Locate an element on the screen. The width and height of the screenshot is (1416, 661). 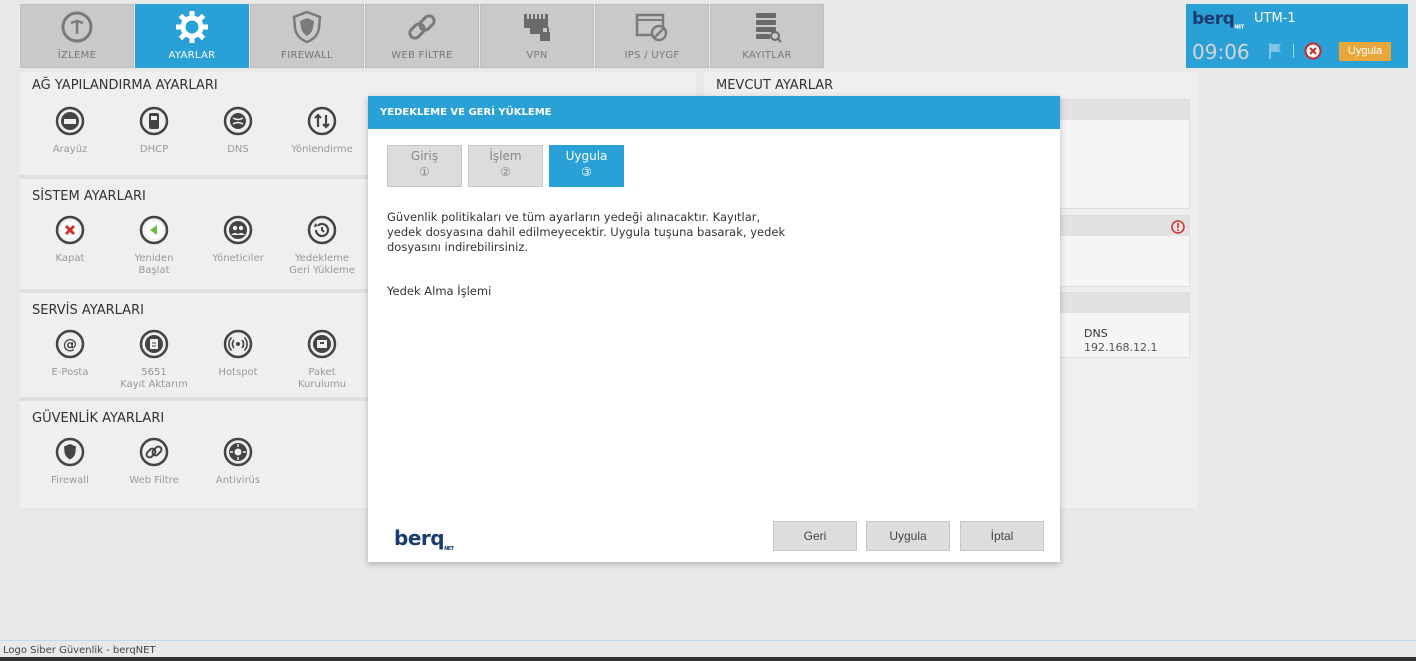
nav-tab-label: VPN is located at coordinates (537, 55).